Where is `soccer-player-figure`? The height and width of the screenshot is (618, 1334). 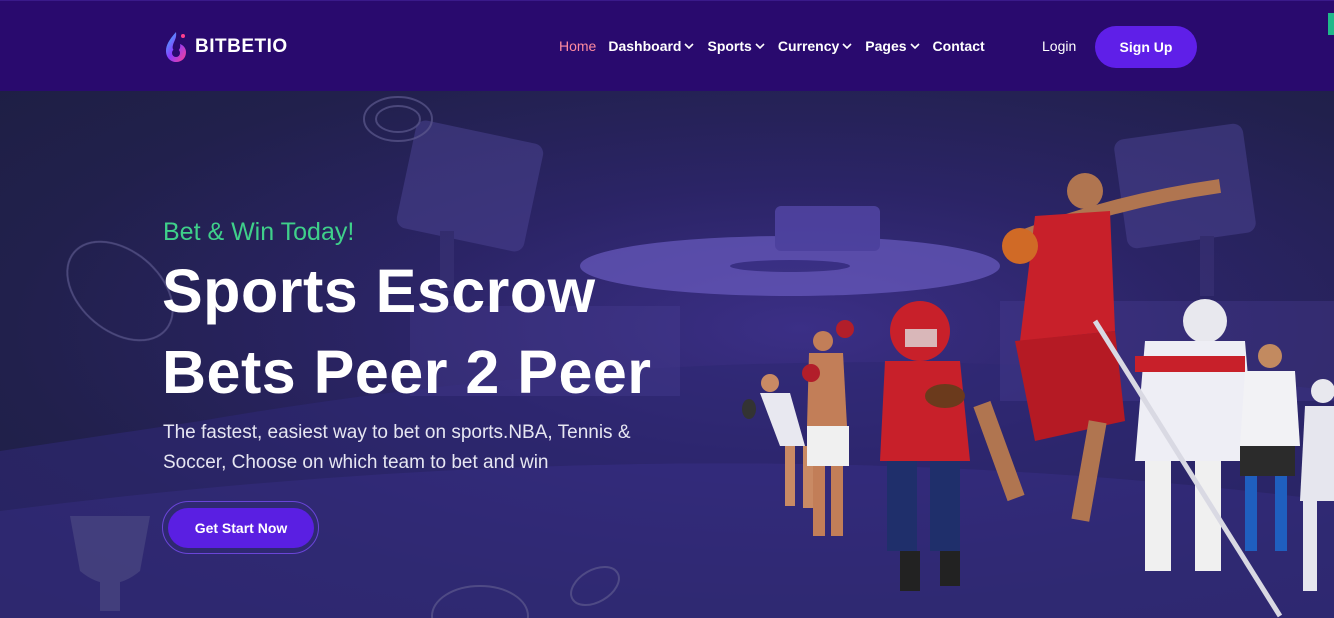
soccer-player-figure is located at coordinates (1270, 447).